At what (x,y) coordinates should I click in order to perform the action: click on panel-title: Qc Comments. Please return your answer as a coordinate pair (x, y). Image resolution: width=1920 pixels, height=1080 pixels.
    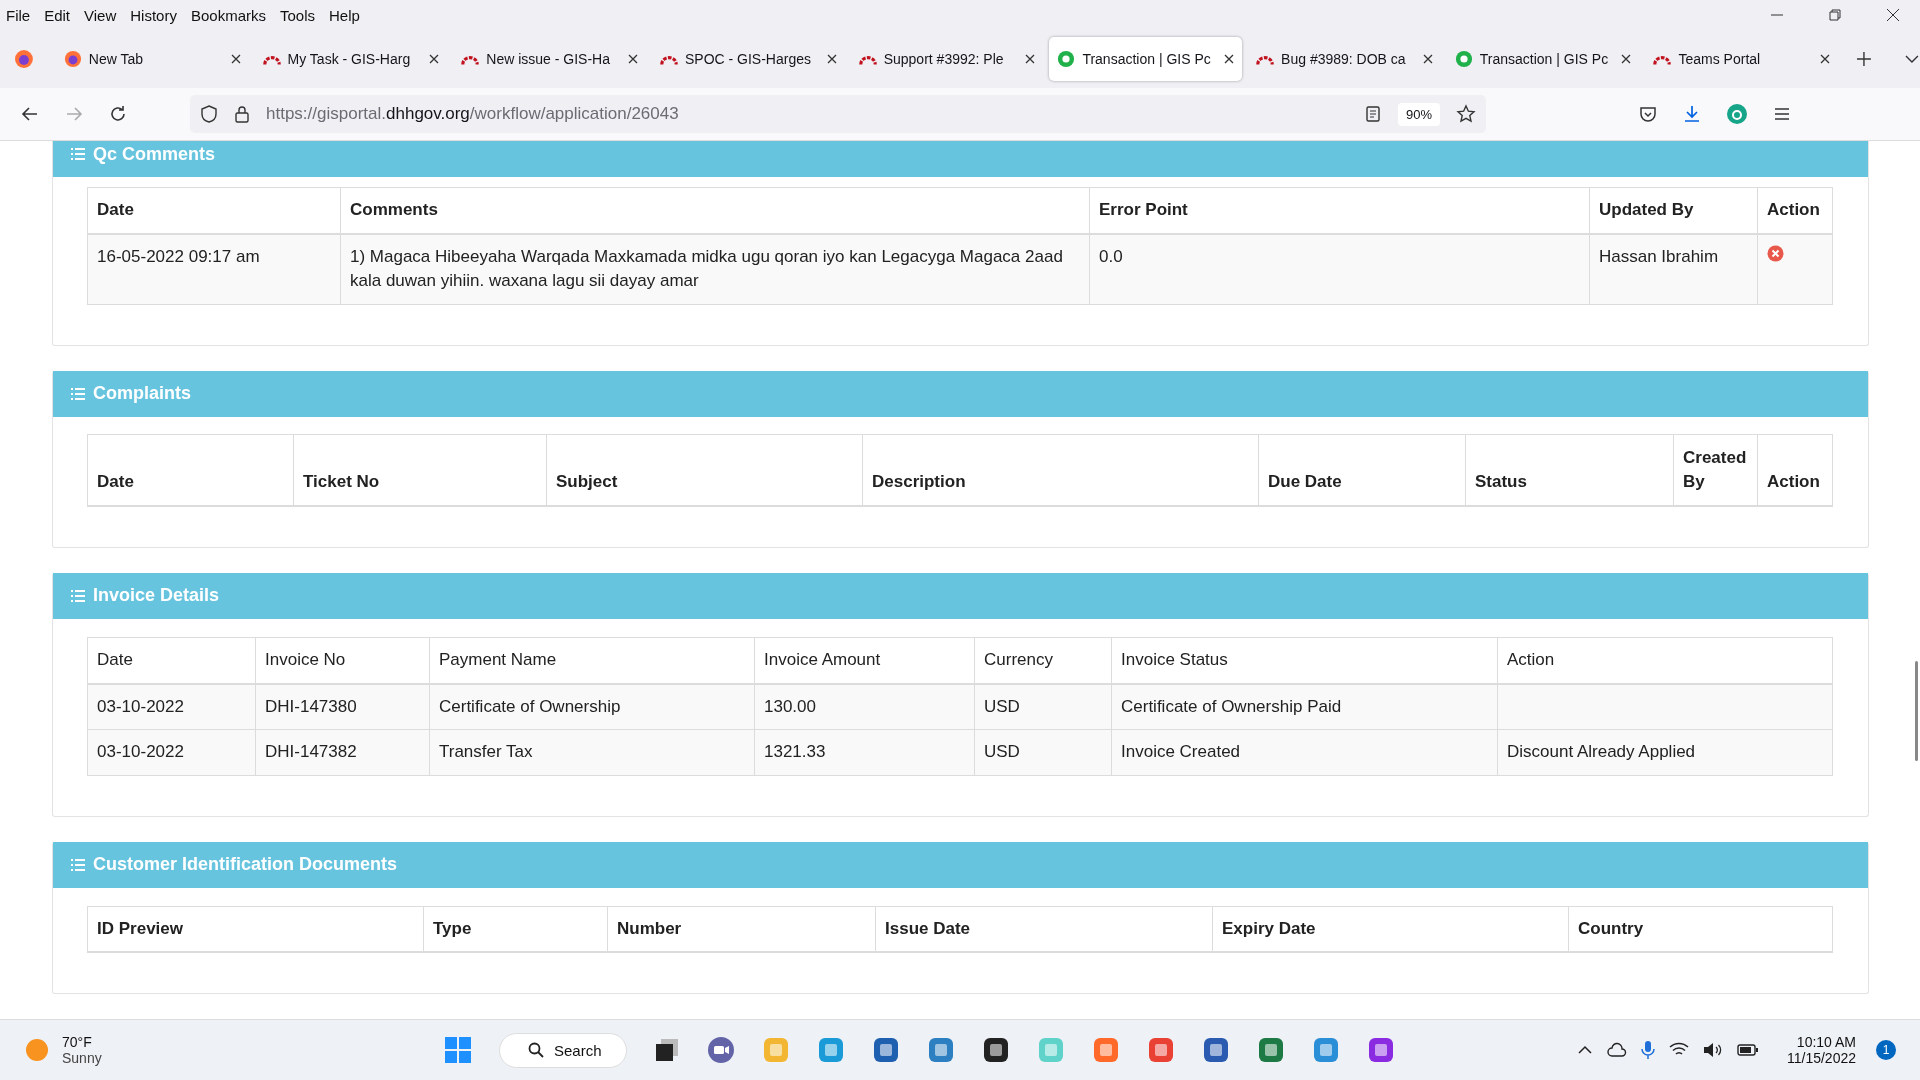
    Looking at the image, I should click on (154, 154).